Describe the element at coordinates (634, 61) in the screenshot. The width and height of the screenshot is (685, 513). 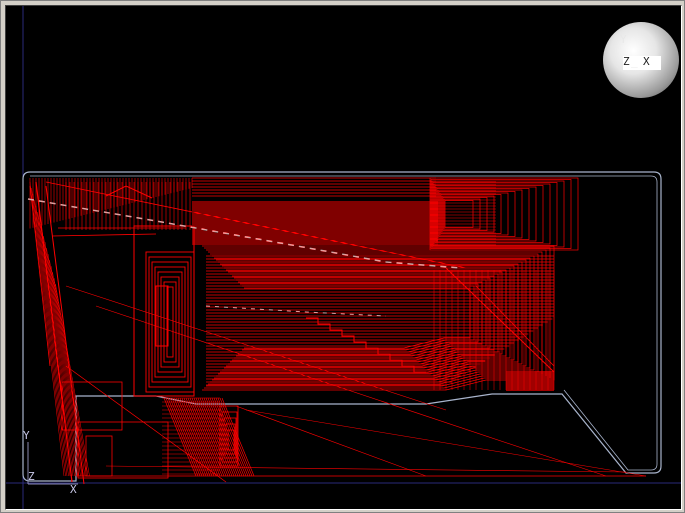
I see `view-cube-underscore: _` at that location.